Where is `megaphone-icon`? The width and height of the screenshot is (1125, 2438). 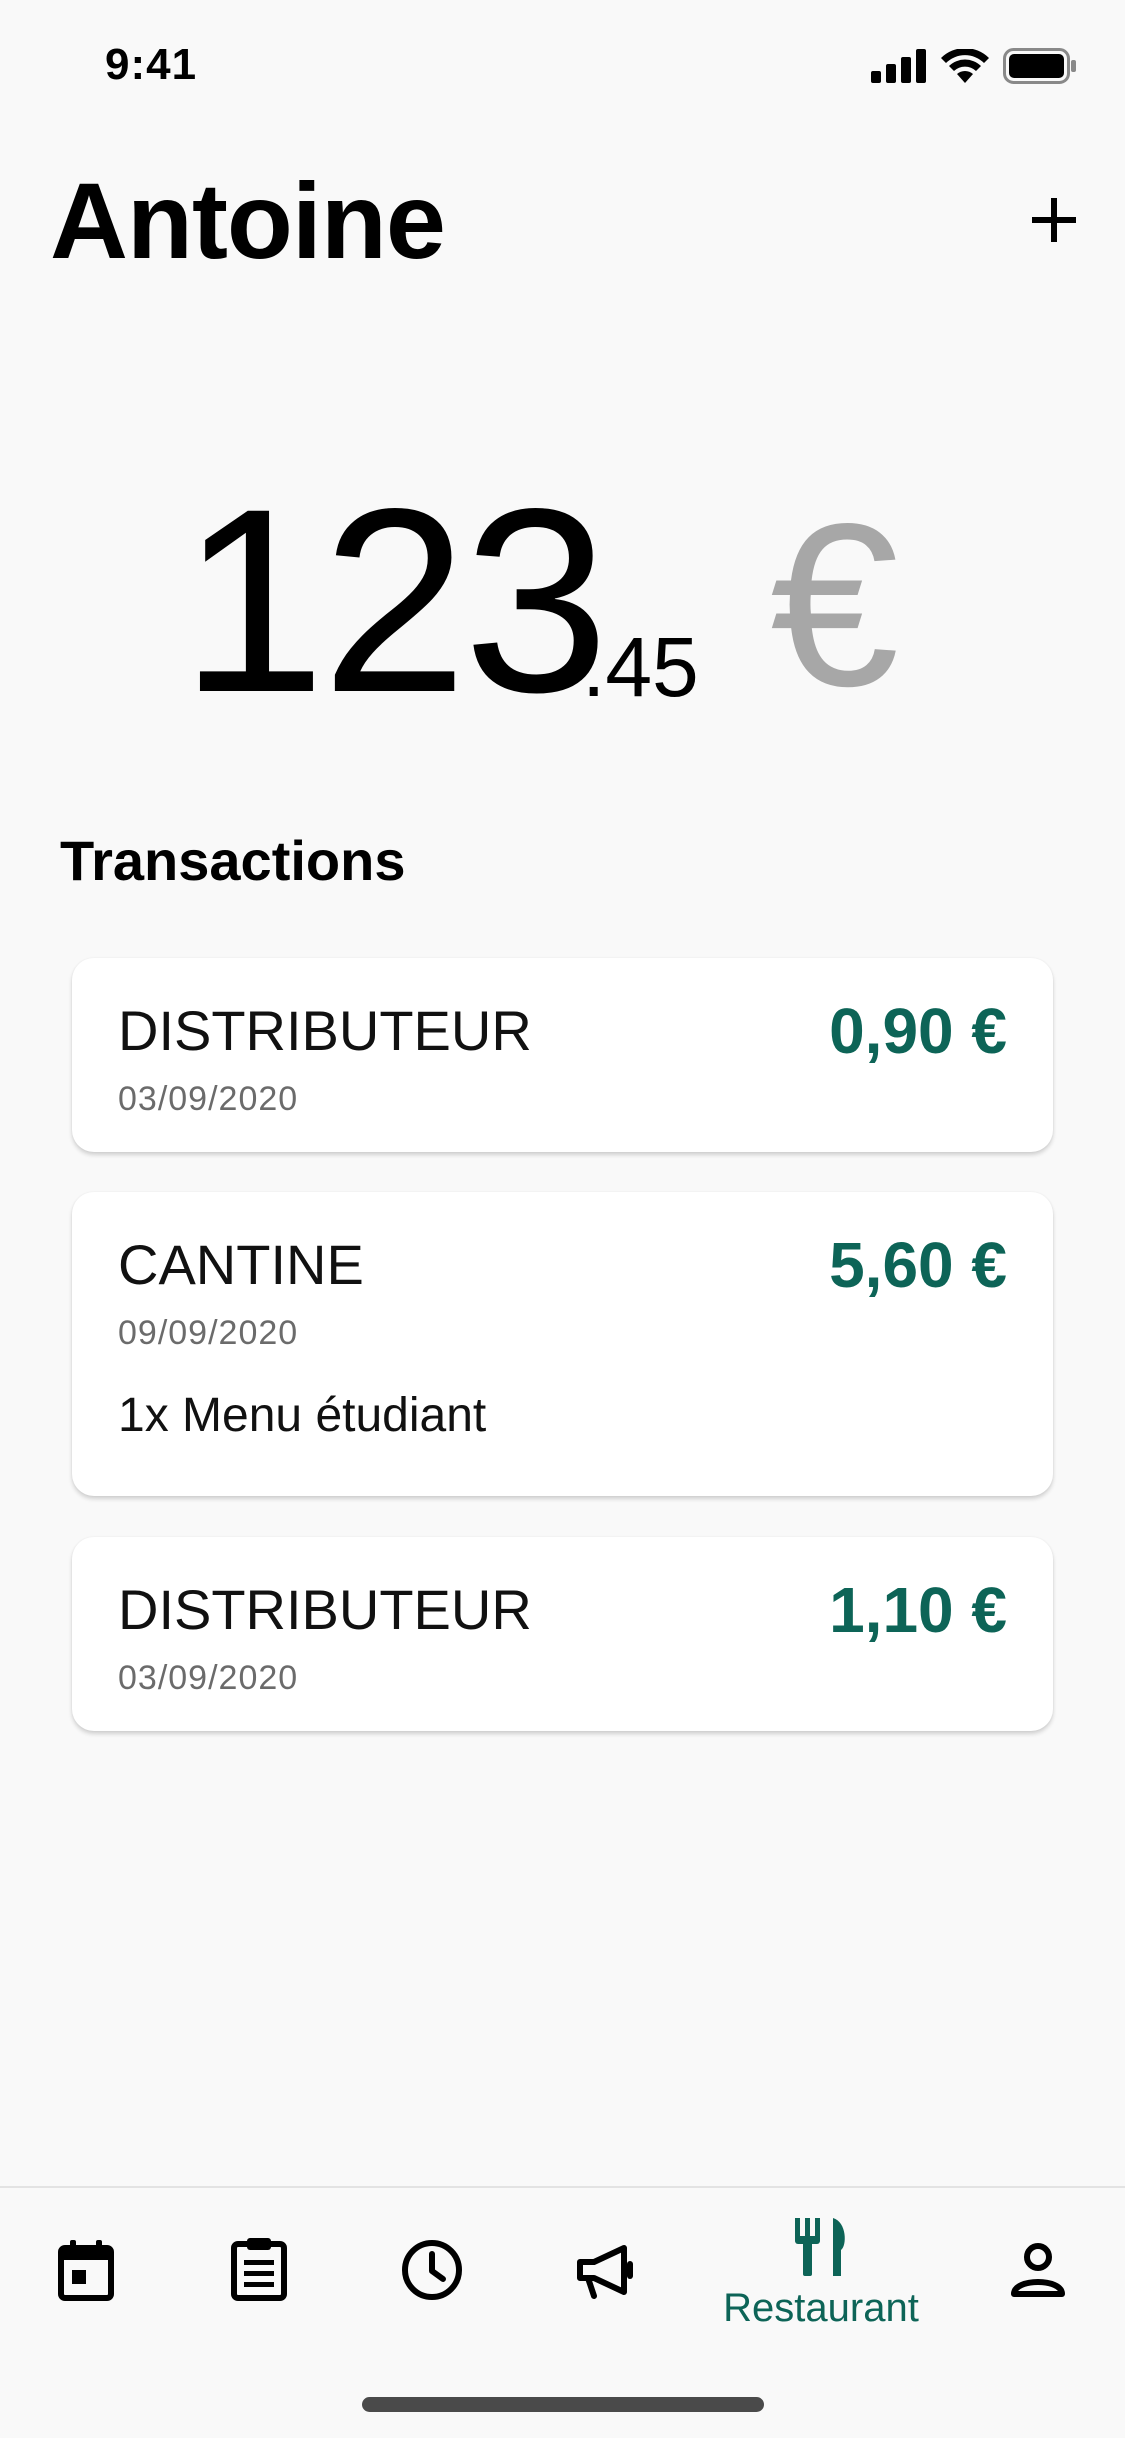
megaphone-icon is located at coordinates (605, 2272).